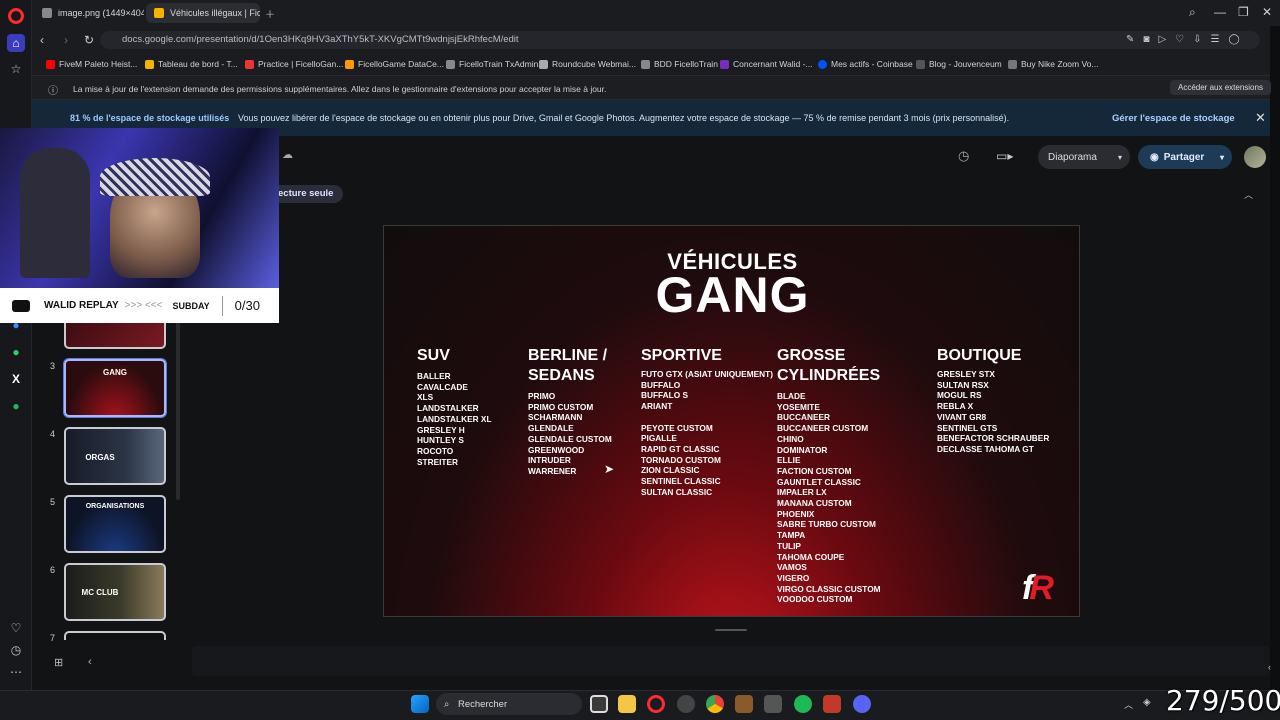 Image resolution: width=1280 pixels, height=720 pixels. I want to click on edit-icon: ✎, so click(1134, 39).